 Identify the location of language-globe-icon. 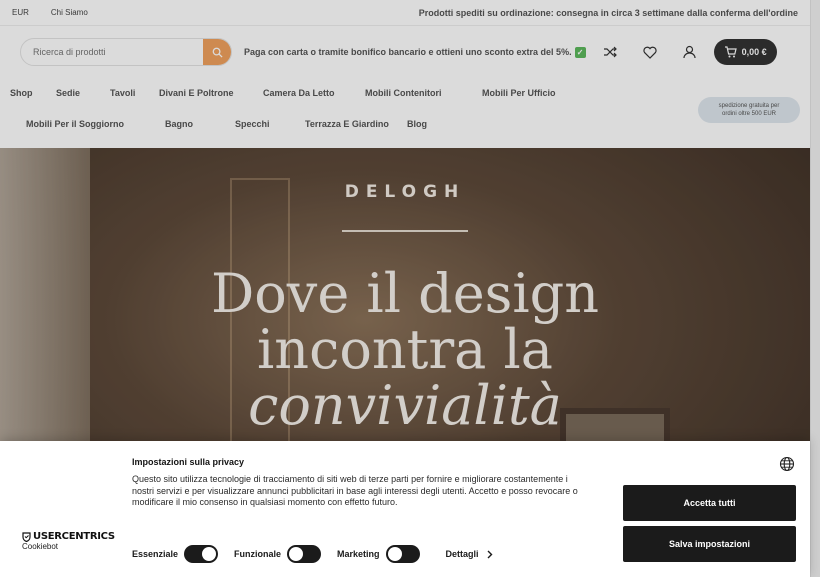
(787, 464).